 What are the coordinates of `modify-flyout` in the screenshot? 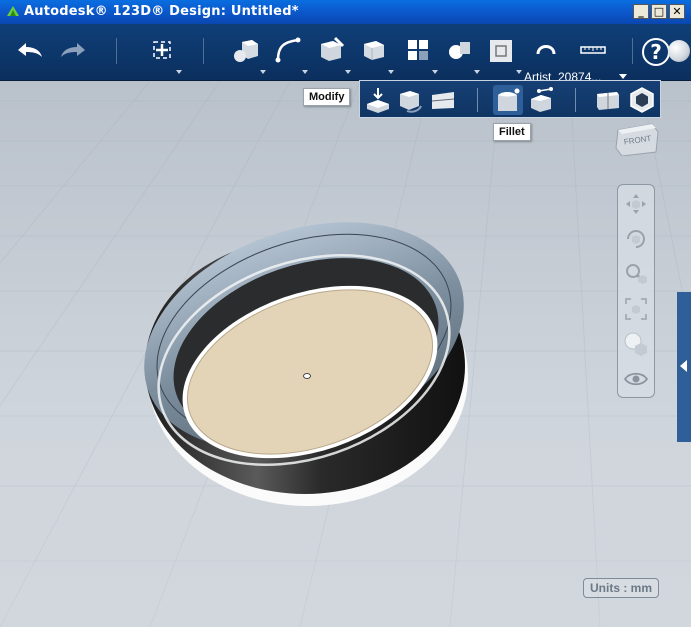 It's located at (510, 99).